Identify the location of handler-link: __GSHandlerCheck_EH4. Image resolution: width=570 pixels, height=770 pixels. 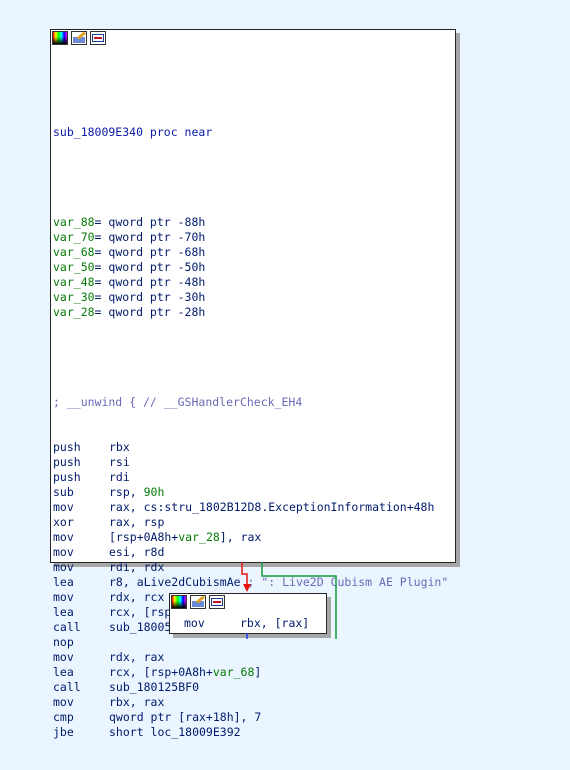
(233, 402).